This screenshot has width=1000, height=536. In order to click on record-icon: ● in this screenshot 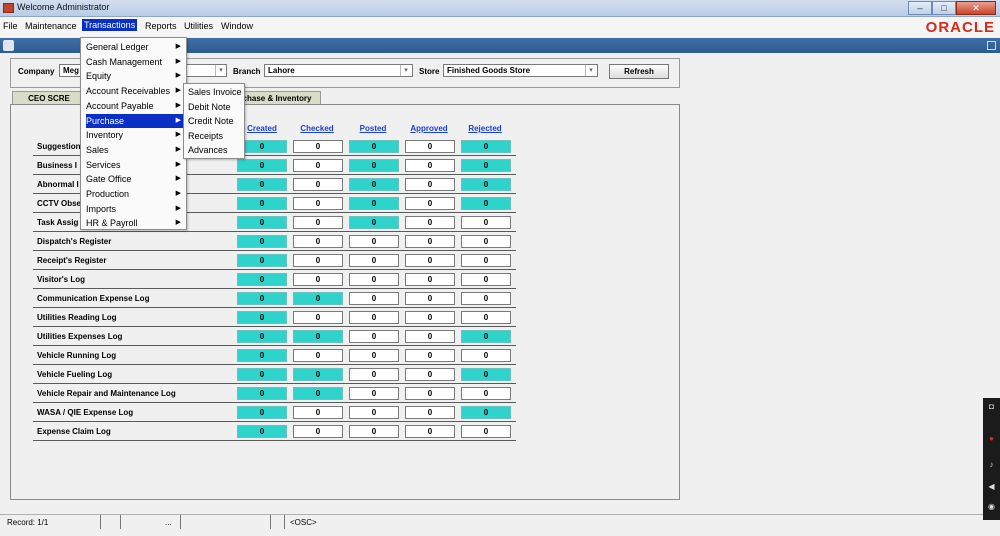, I will do `click(991, 438)`.